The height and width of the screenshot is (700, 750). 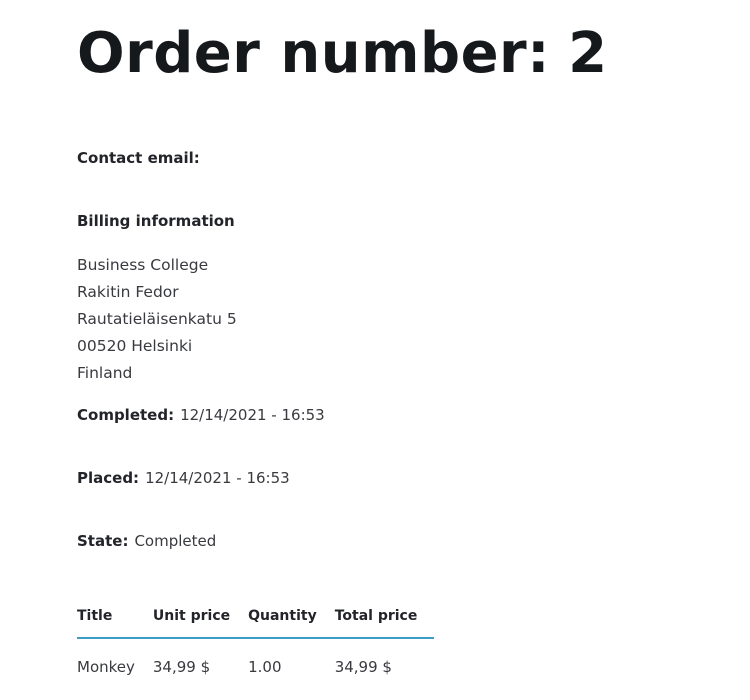 I want to click on order-number-value: 2, so click(x=588, y=53).